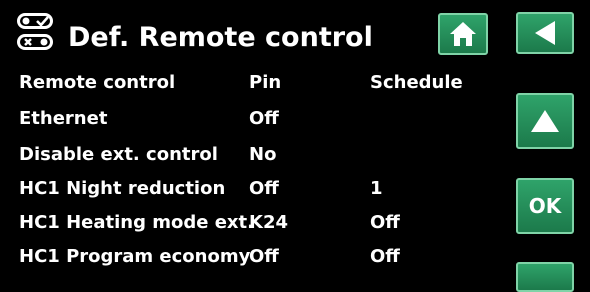  I want to click on table-row: HC1 Program economy Off Off, so click(254, 258).